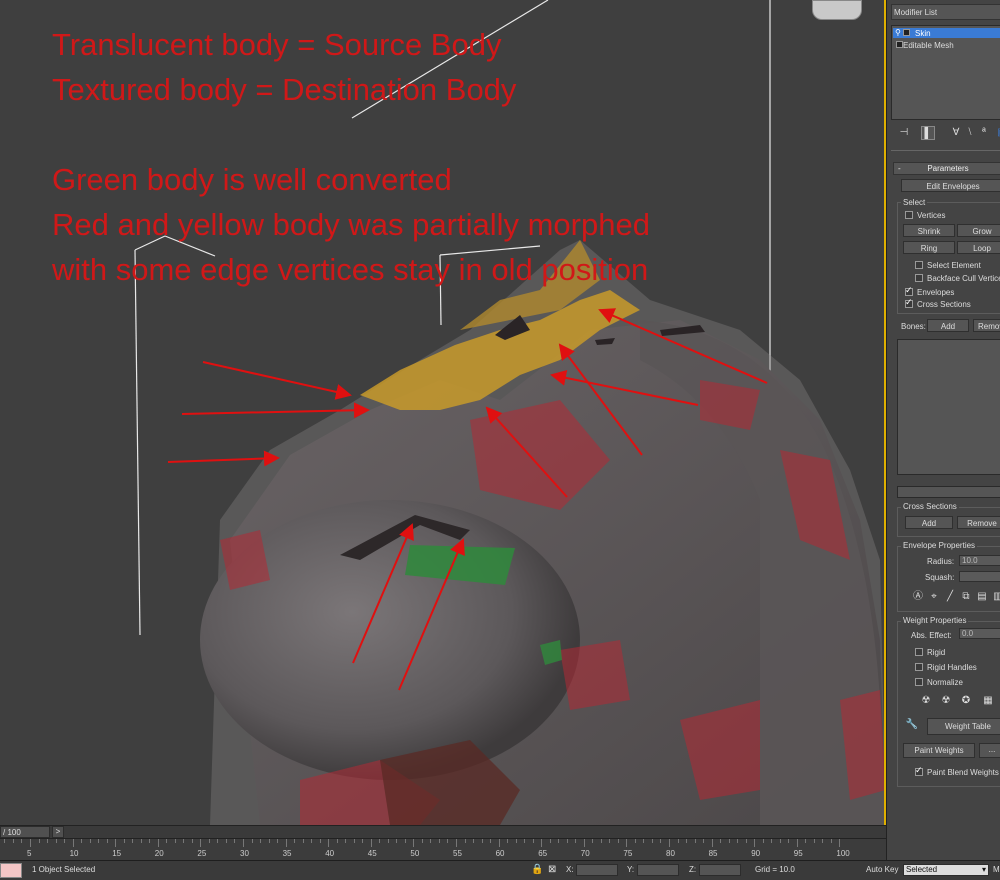  I want to click on ring-button: Ring, so click(929, 247).